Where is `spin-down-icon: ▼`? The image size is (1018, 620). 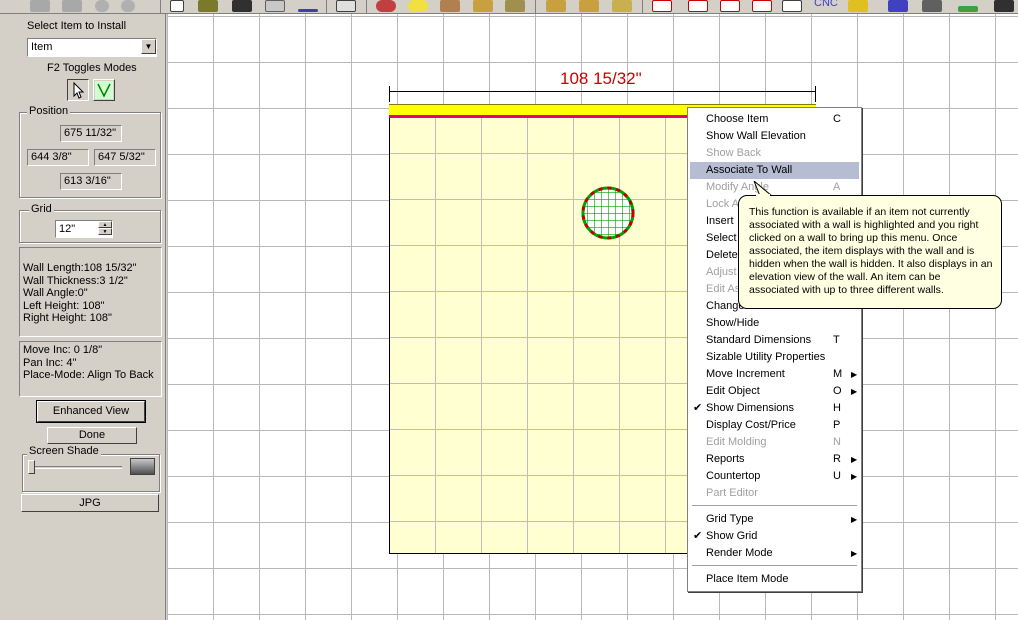 spin-down-icon: ▼ is located at coordinates (105, 231).